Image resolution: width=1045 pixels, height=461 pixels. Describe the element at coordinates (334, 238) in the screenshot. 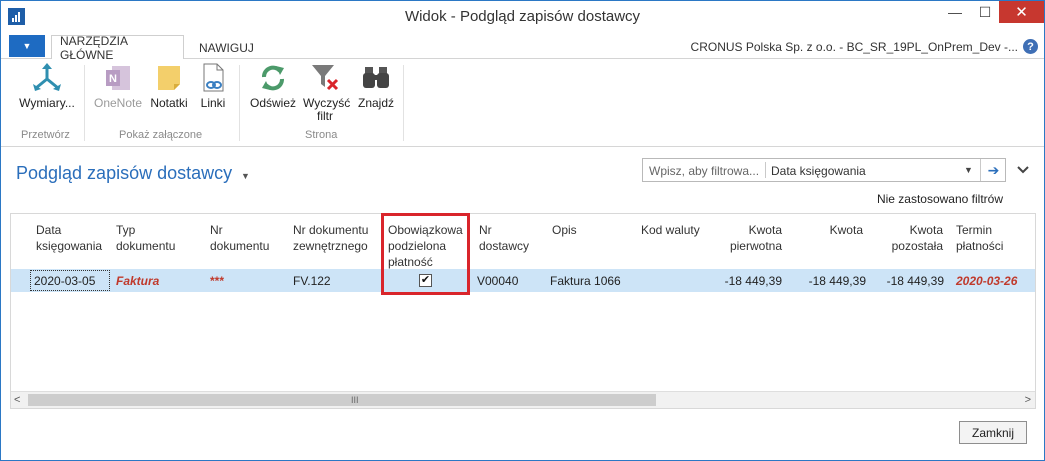

I see `column-header-external-document-no: Nr dokumentu zewnętrznego` at that location.